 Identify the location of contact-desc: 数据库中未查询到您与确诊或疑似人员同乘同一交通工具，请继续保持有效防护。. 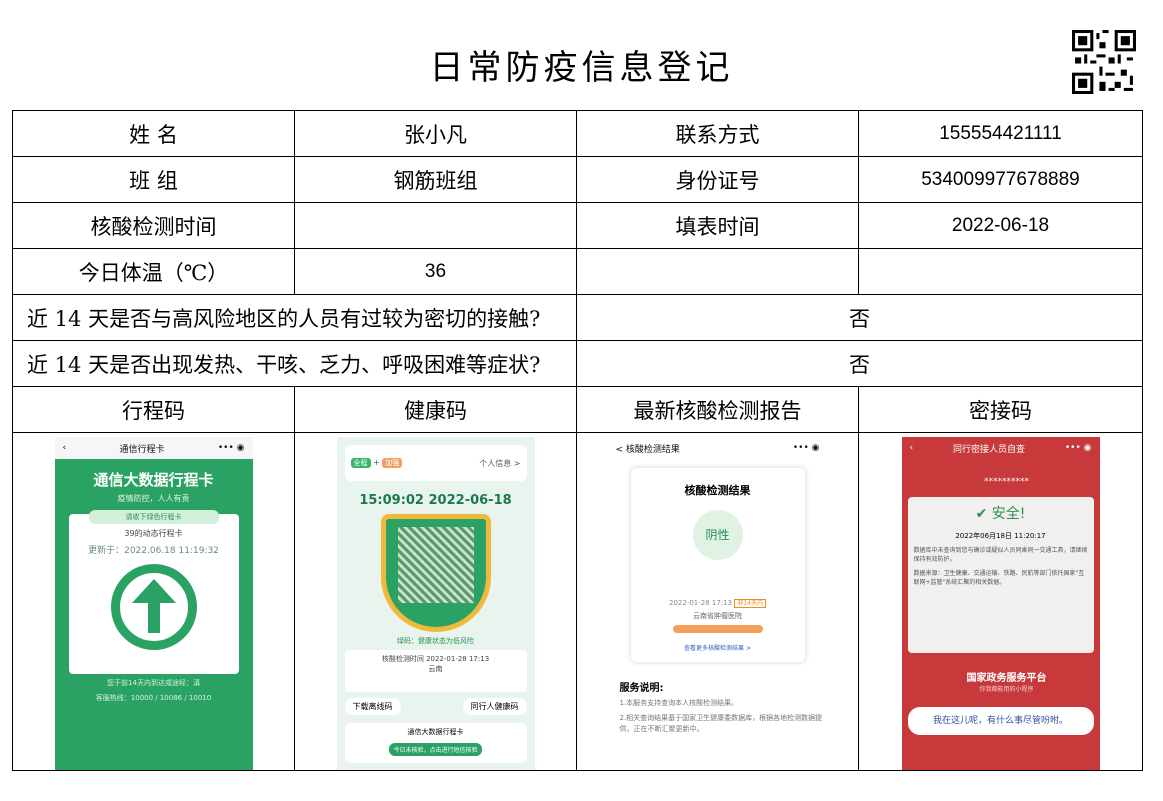
(1000, 555).